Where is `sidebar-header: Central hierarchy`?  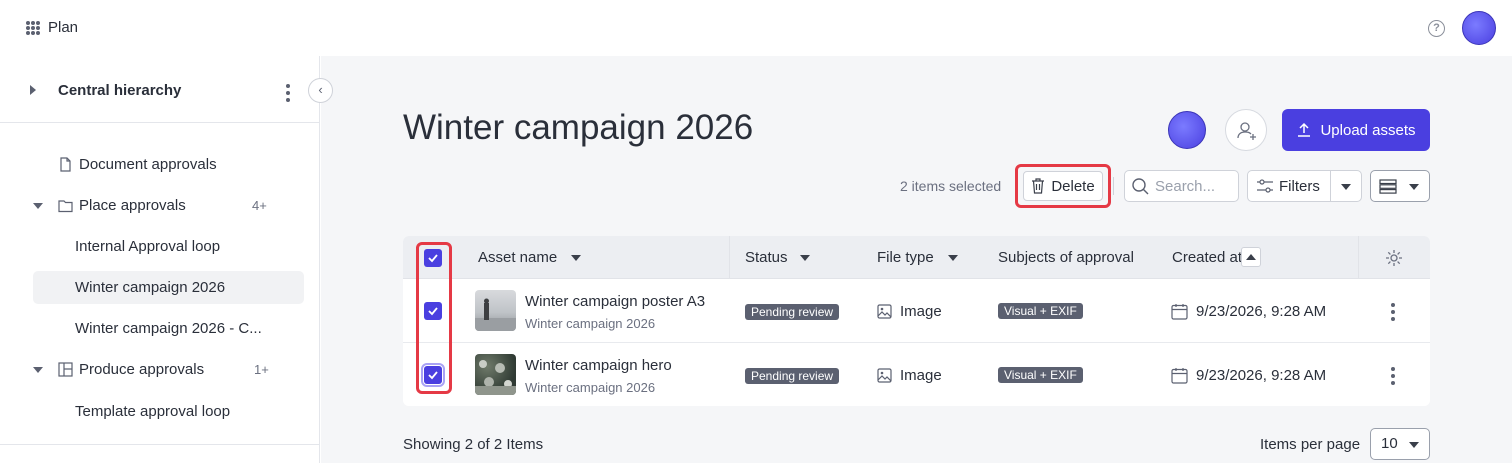
sidebar-header: Central hierarchy is located at coordinates (160, 89).